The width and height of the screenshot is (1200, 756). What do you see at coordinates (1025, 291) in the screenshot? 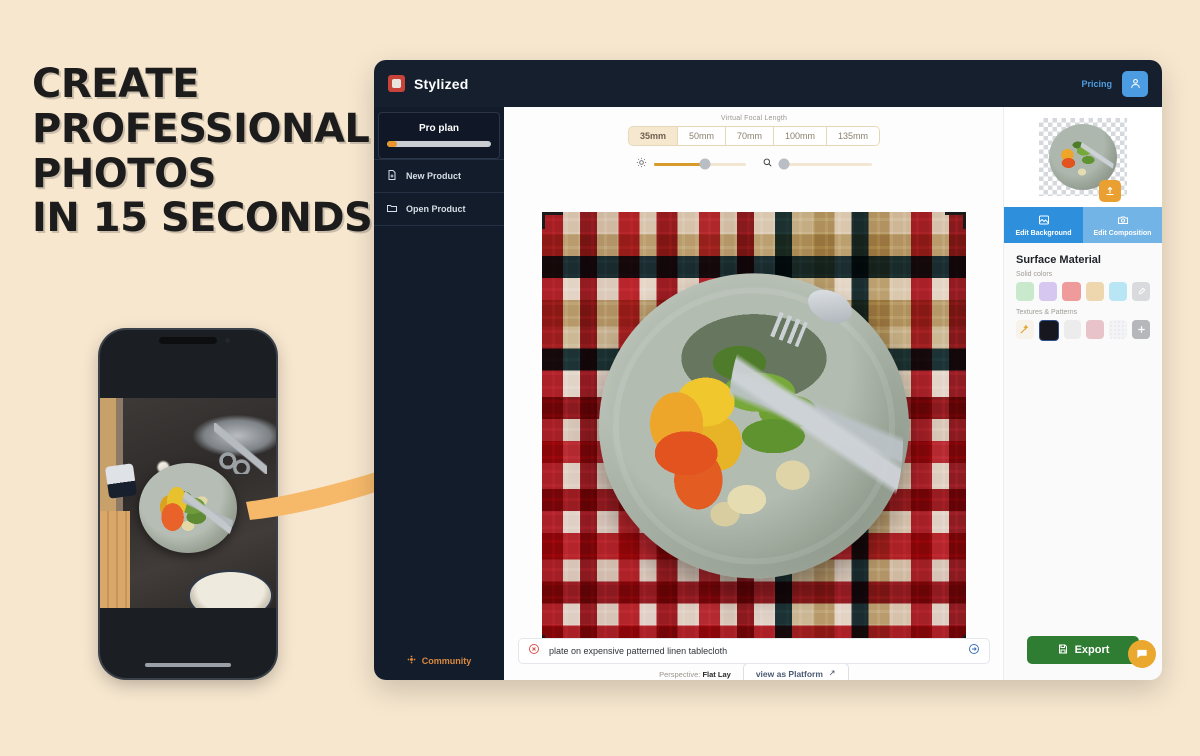
I see `swatch-solid-green` at bounding box center [1025, 291].